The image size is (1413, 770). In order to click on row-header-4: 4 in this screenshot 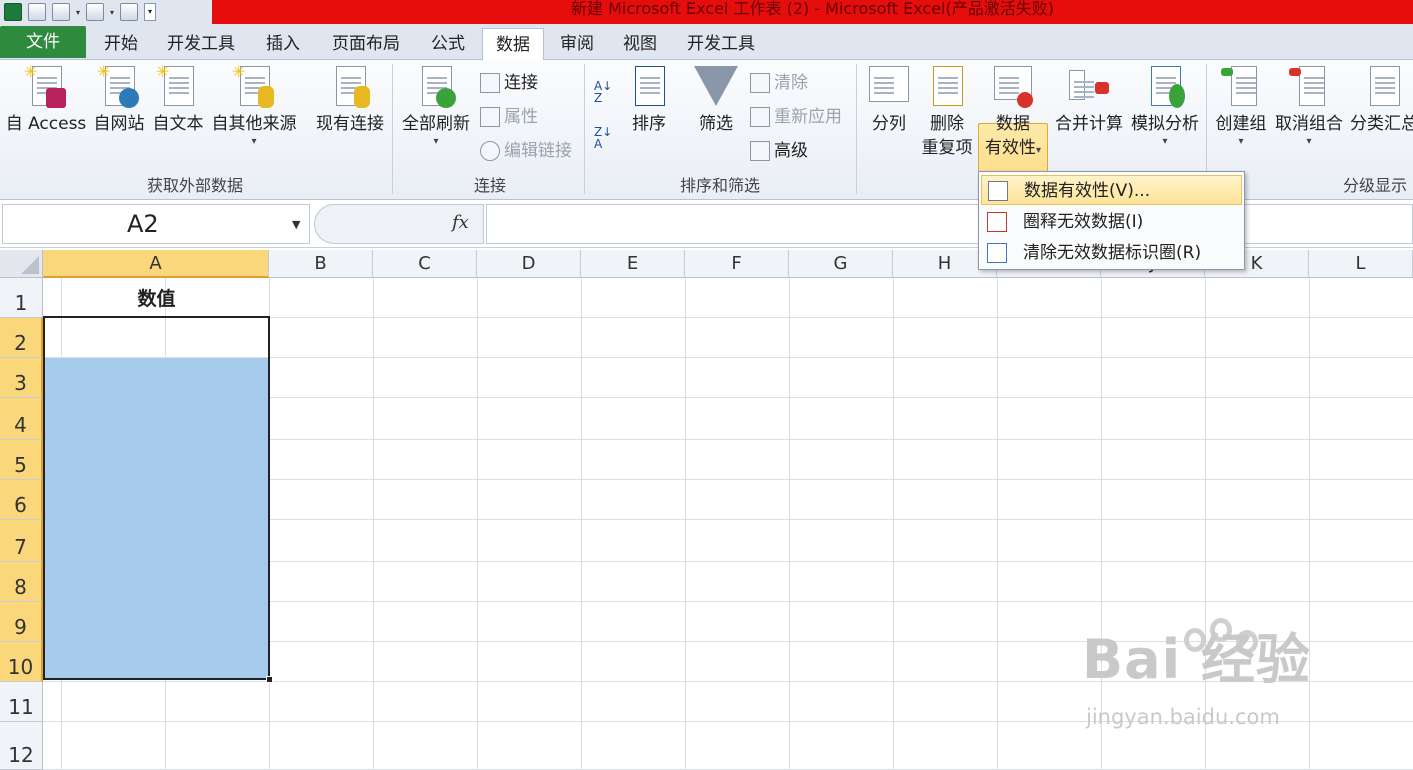, I will do `click(21, 419)`.